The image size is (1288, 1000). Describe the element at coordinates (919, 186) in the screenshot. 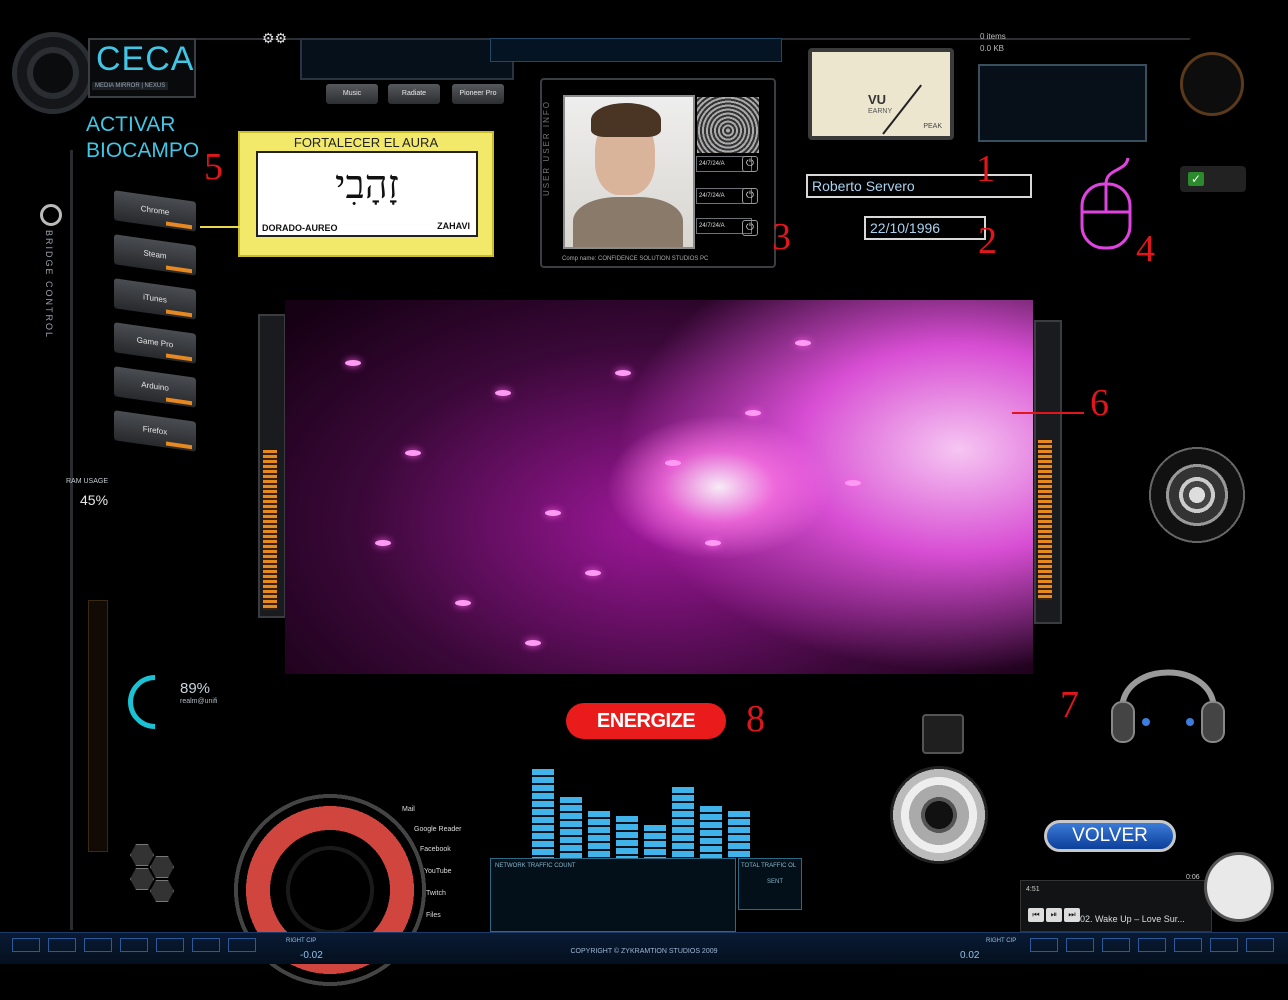

I see `name-input` at that location.